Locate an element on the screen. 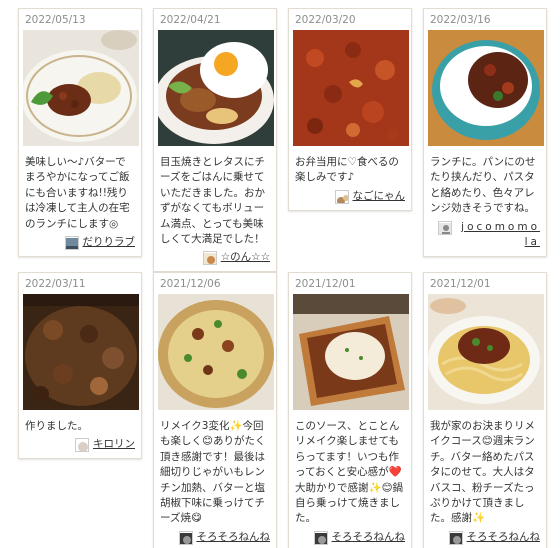 The image size is (560, 548). card-author: ☆のん☆☆ is located at coordinates (215, 258).